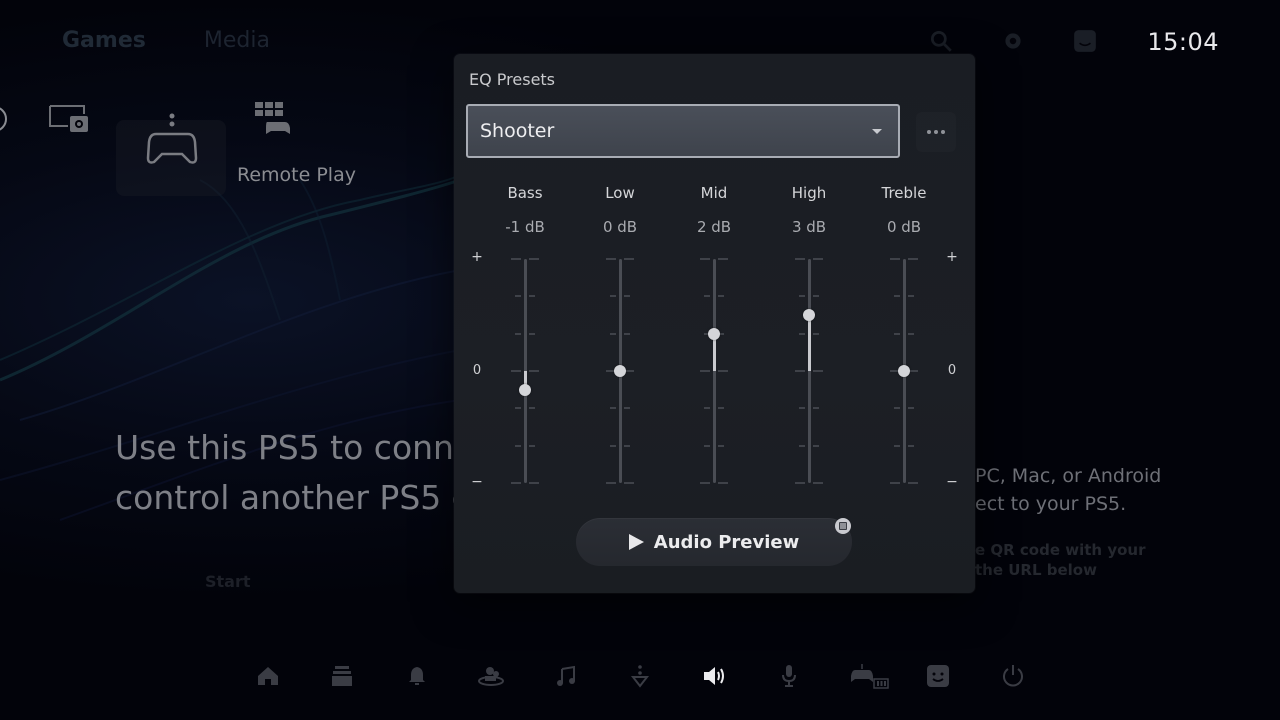 Image resolution: width=1280 pixels, height=720 pixels. Describe the element at coordinates (809, 343) in the screenshot. I see `slider-fill` at that location.